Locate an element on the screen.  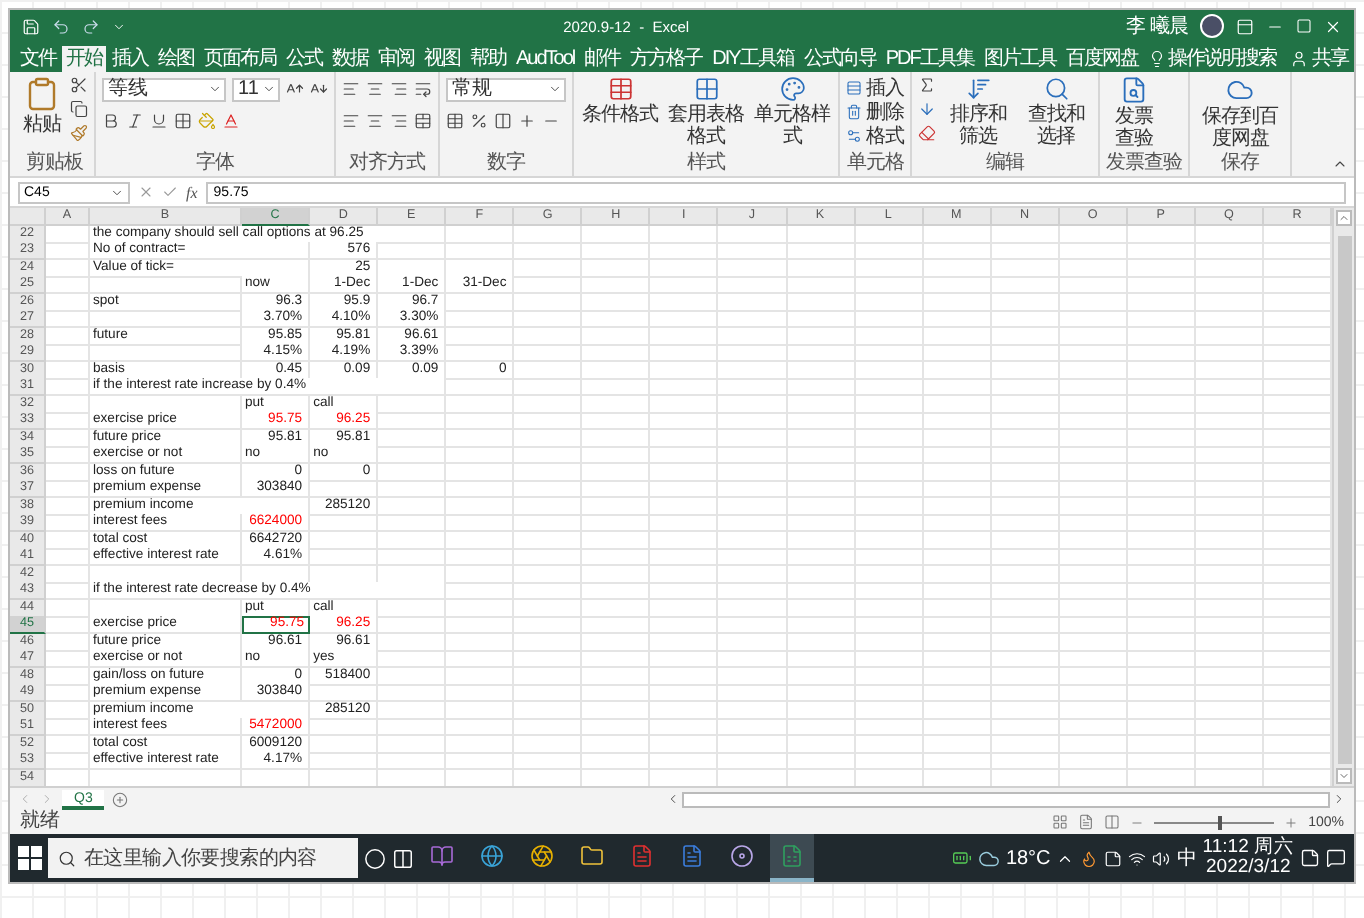
network-icon is located at coordinates (1137, 858).